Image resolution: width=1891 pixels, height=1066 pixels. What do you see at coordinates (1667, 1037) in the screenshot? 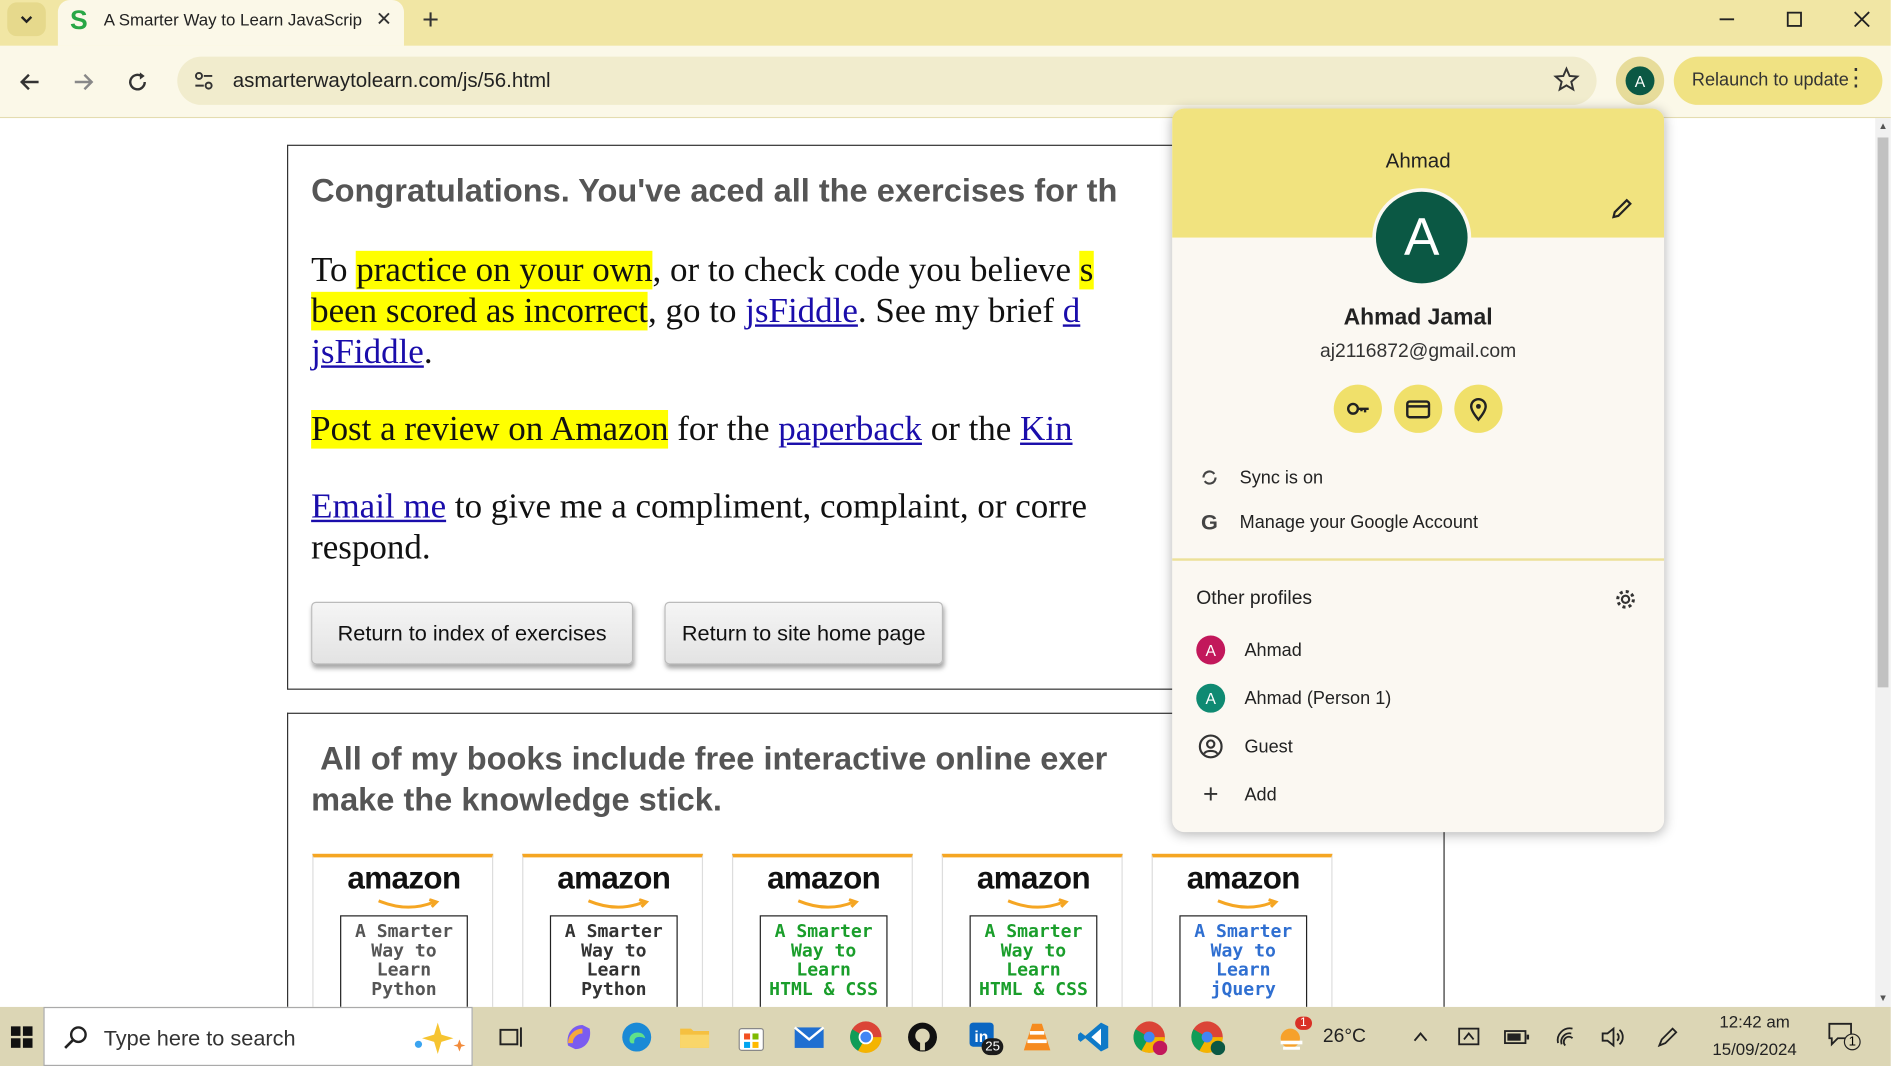
I see `pen-button` at bounding box center [1667, 1037].